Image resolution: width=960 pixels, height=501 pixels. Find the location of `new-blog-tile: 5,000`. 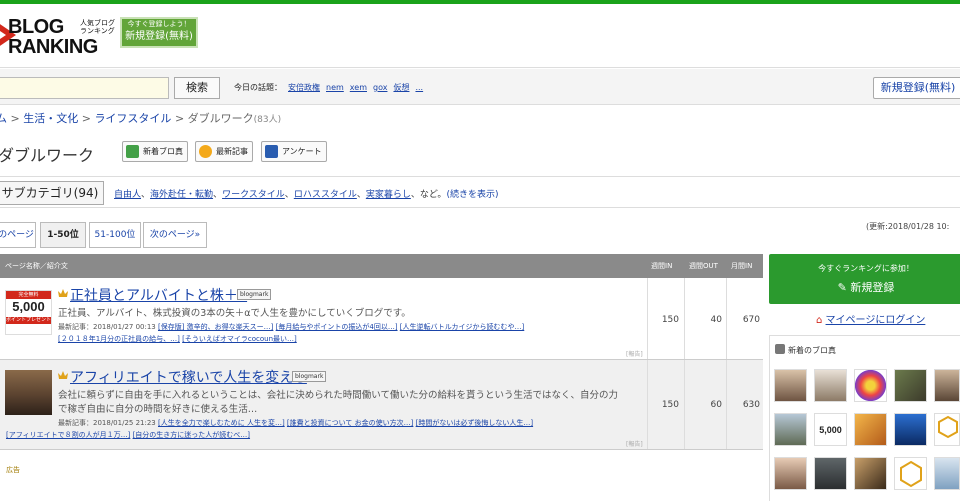

new-blog-tile: 5,000 is located at coordinates (830, 429).